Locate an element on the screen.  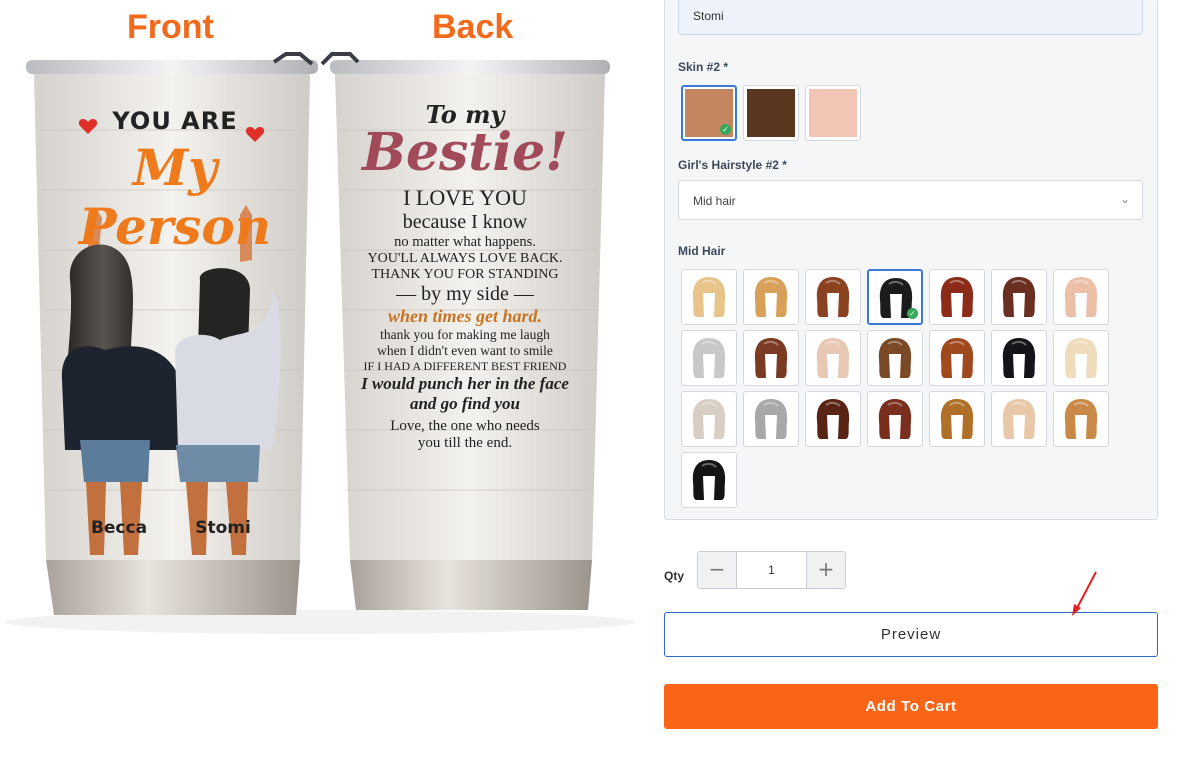
hairstyle-label: Girl's Hairstyle #2 * is located at coordinates (732, 165).